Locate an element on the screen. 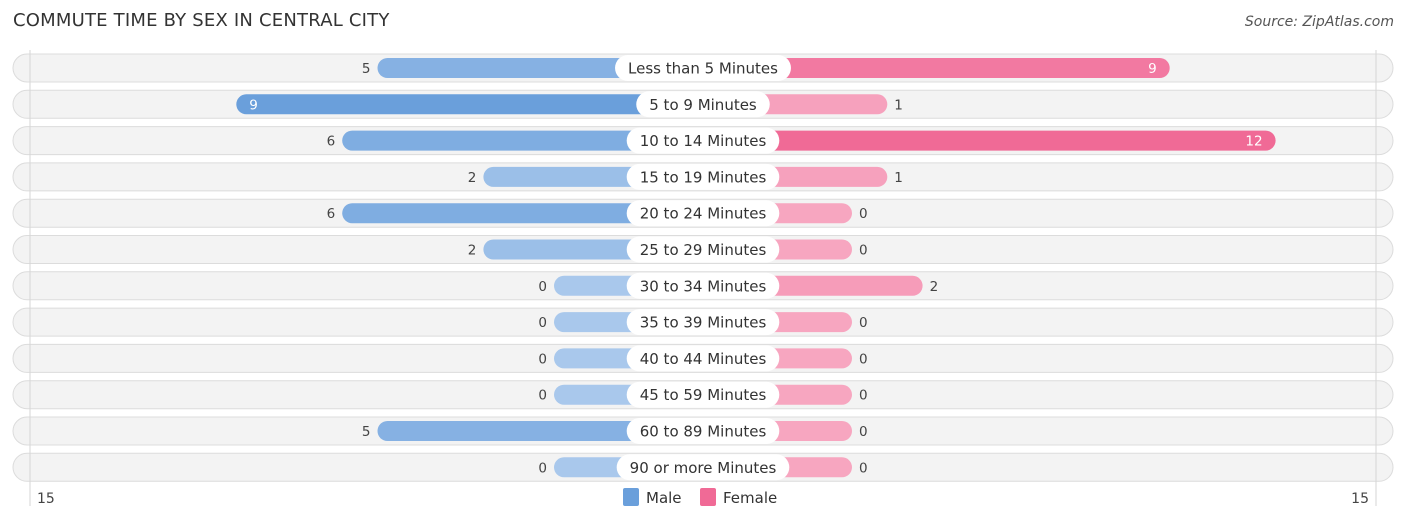 This screenshot has width=1406, height=522. category-label: 25 to 29 Minutes is located at coordinates (703, 250).